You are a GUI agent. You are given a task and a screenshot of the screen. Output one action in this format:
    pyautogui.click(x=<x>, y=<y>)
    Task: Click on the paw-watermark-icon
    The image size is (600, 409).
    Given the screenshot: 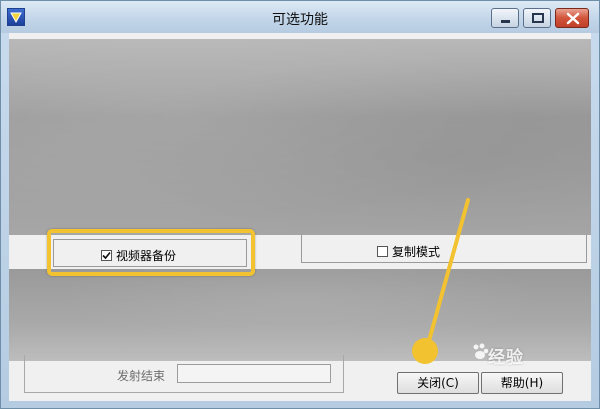 What is the action you would take?
    pyautogui.click(x=481, y=351)
    